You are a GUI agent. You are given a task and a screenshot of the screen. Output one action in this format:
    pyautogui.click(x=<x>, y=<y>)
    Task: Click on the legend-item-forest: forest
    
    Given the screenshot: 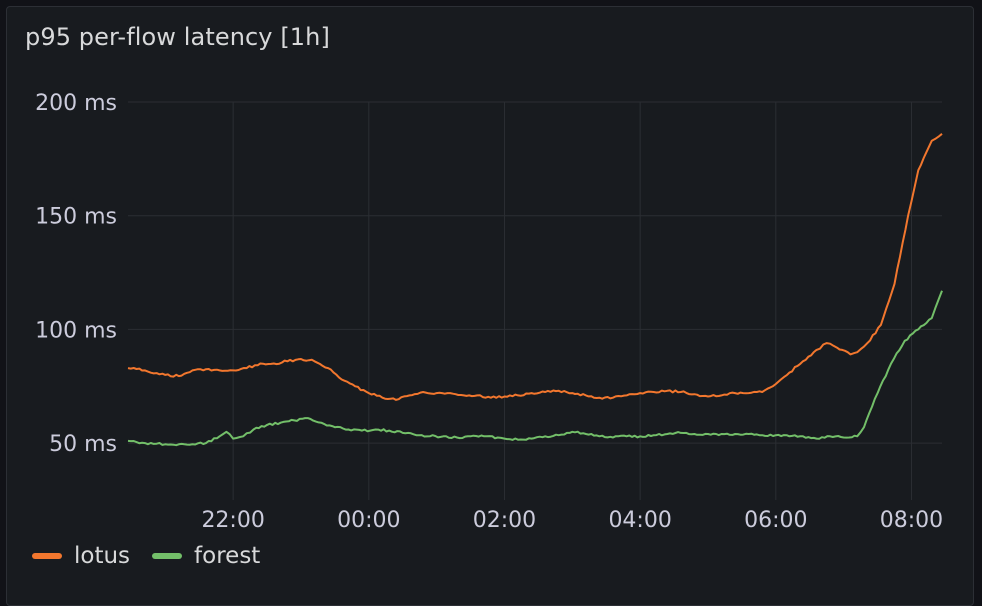 What is the action you would take?
    pyautogui.click(x=206, y=556)
    